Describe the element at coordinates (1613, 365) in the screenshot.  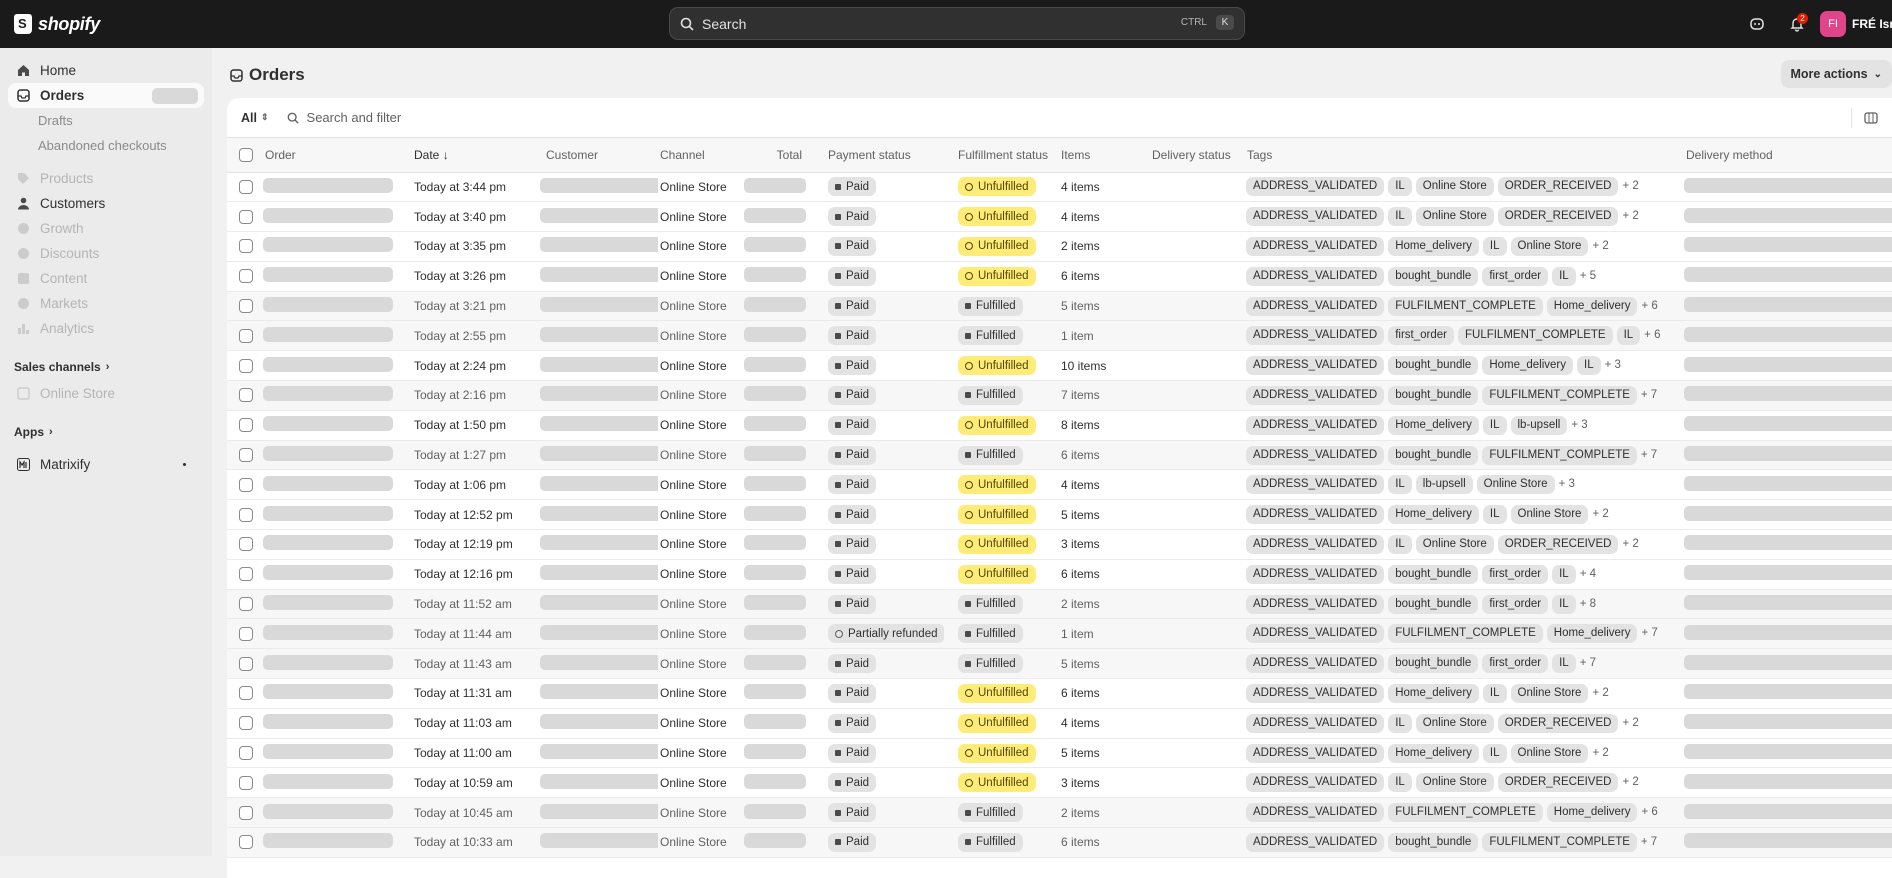
I see `more-tags-count: + 3` at that location.